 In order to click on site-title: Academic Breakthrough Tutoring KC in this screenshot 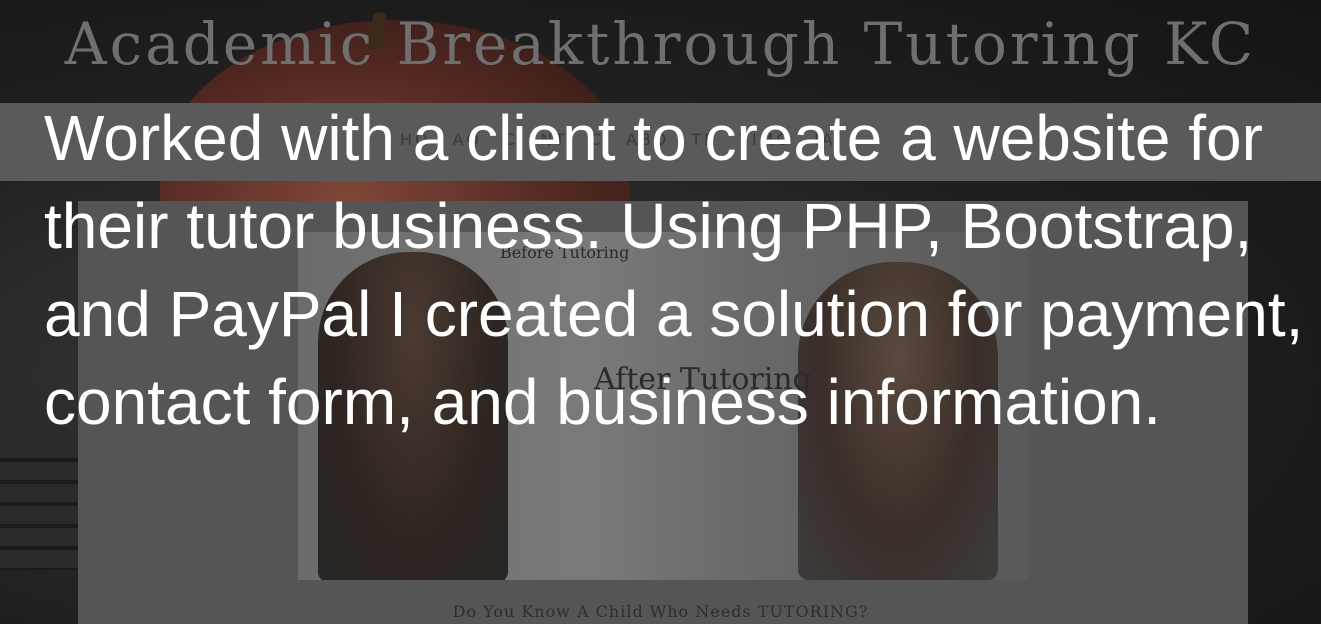, I will do `click(660, 45)`.